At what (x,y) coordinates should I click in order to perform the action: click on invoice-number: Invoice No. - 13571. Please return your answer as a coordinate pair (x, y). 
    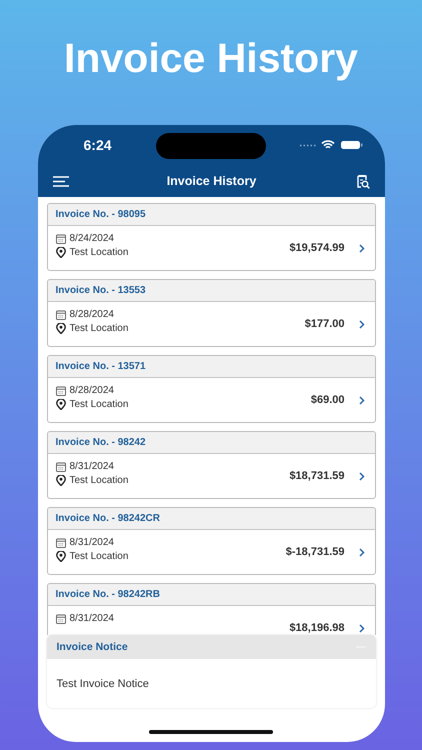
    Looking at the image, I should click on (101, 366).